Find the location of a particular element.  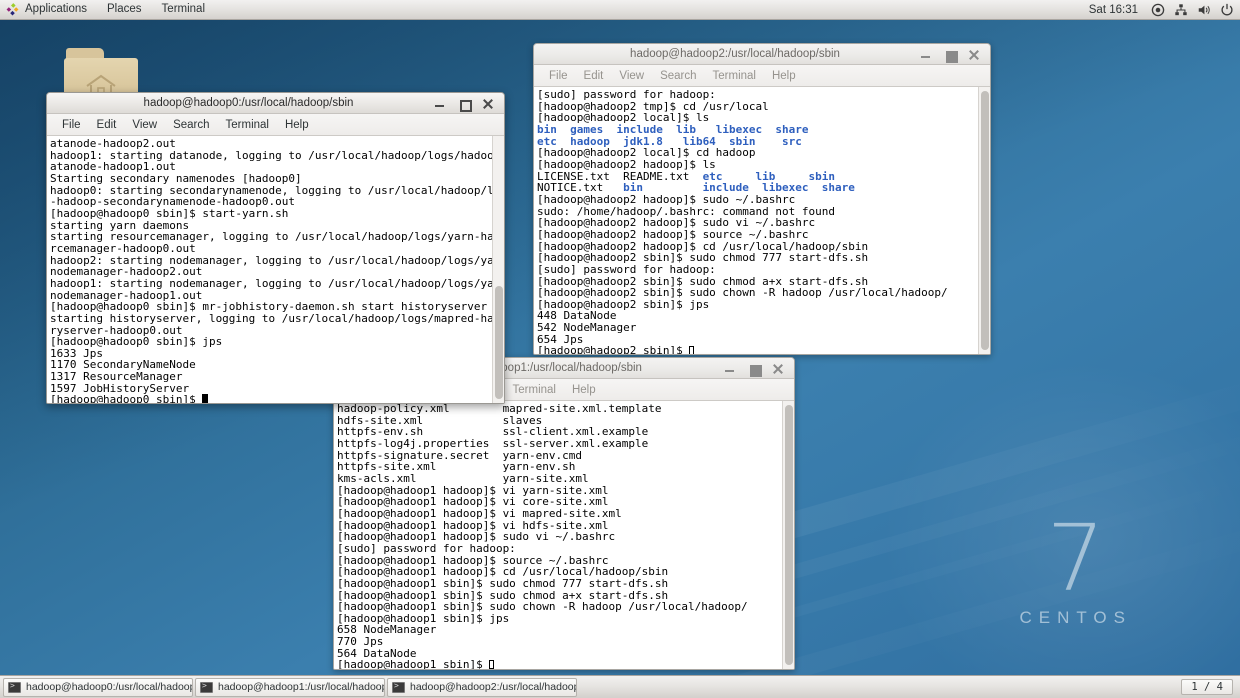

close-button-hadoop0 is located at coordinates (488, 104).